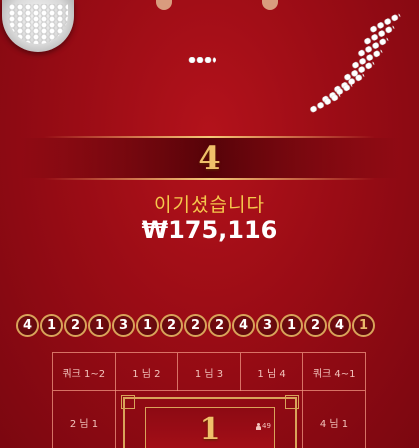 This screenshot has height=448, width=419. Describe the element at coordinates (292, 402) in the screenshot. I see `frame-corner-right` at that location.